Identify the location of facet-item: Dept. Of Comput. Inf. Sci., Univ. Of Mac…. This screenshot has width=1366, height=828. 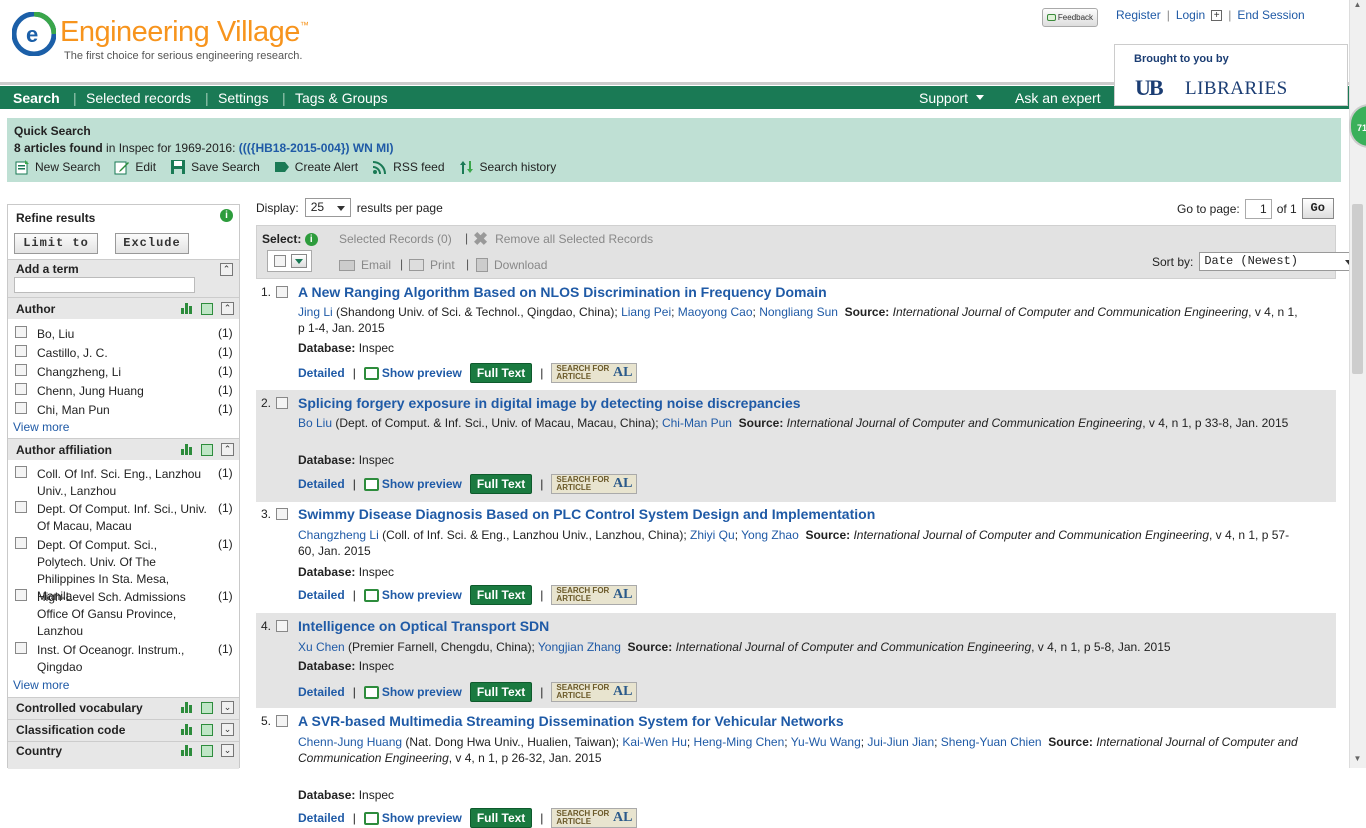
(124, 517).